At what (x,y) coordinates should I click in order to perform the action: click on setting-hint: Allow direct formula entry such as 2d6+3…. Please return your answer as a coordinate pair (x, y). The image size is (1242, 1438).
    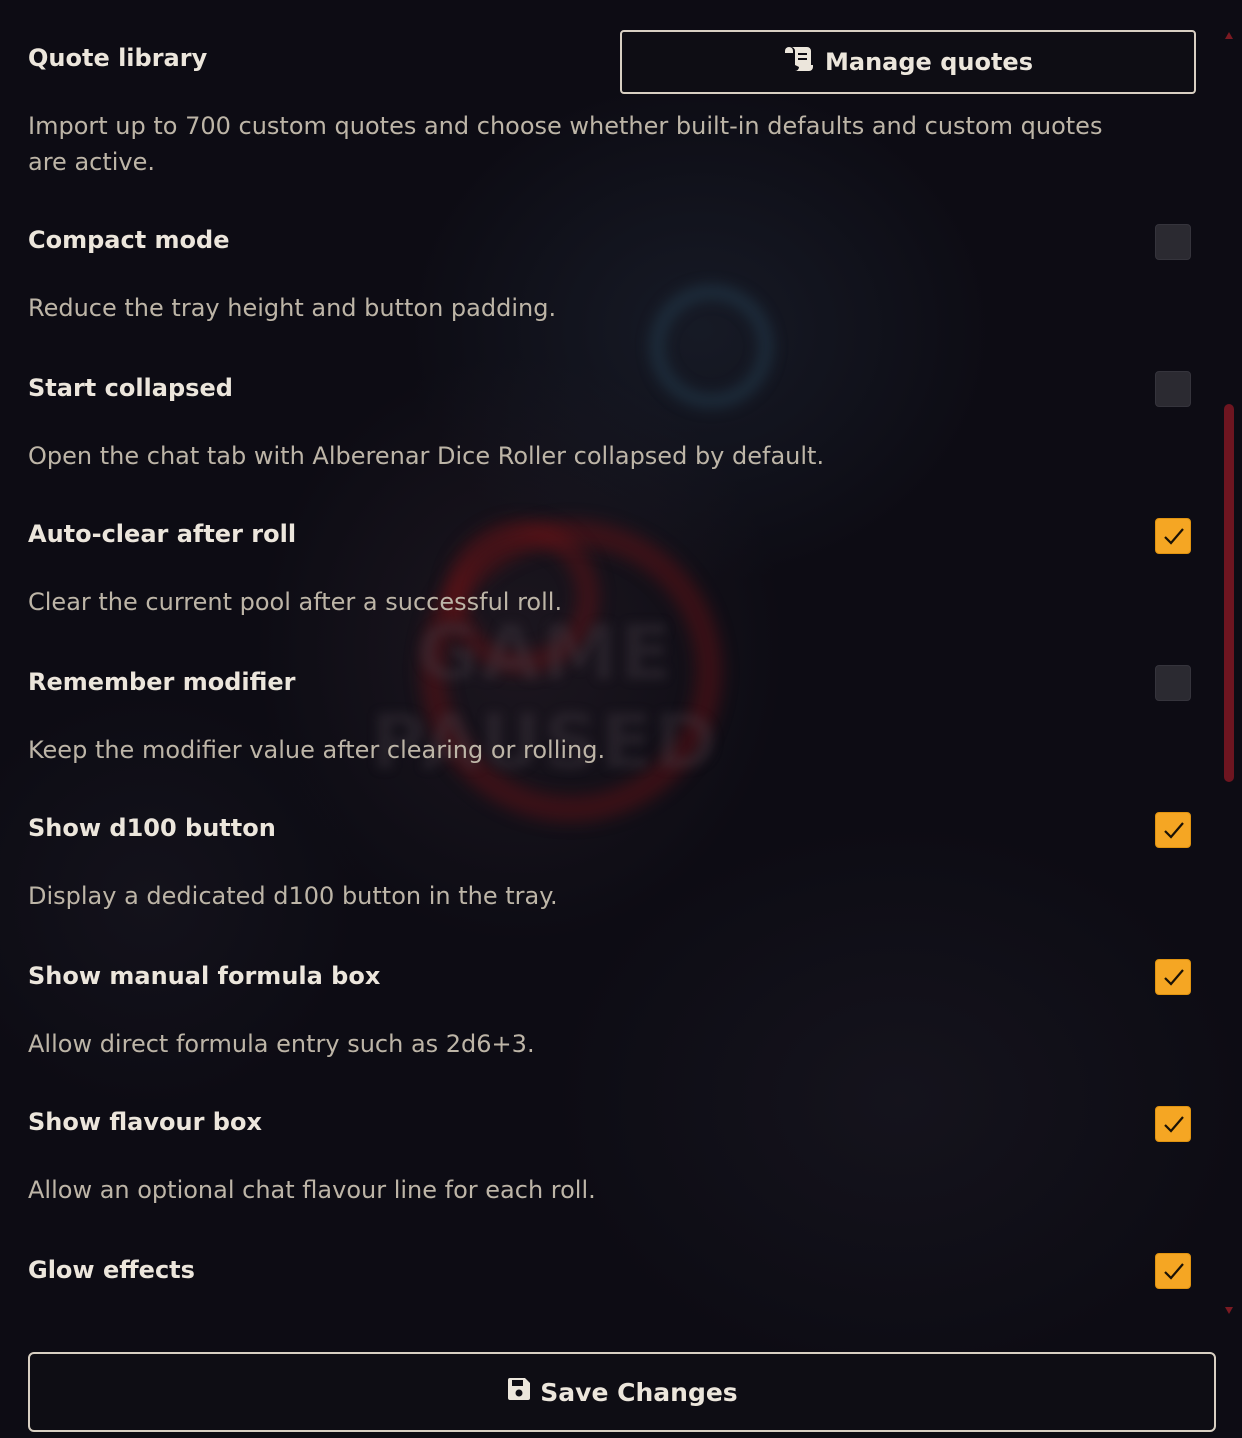
    Looking at the image, I should click on (281, 1044).